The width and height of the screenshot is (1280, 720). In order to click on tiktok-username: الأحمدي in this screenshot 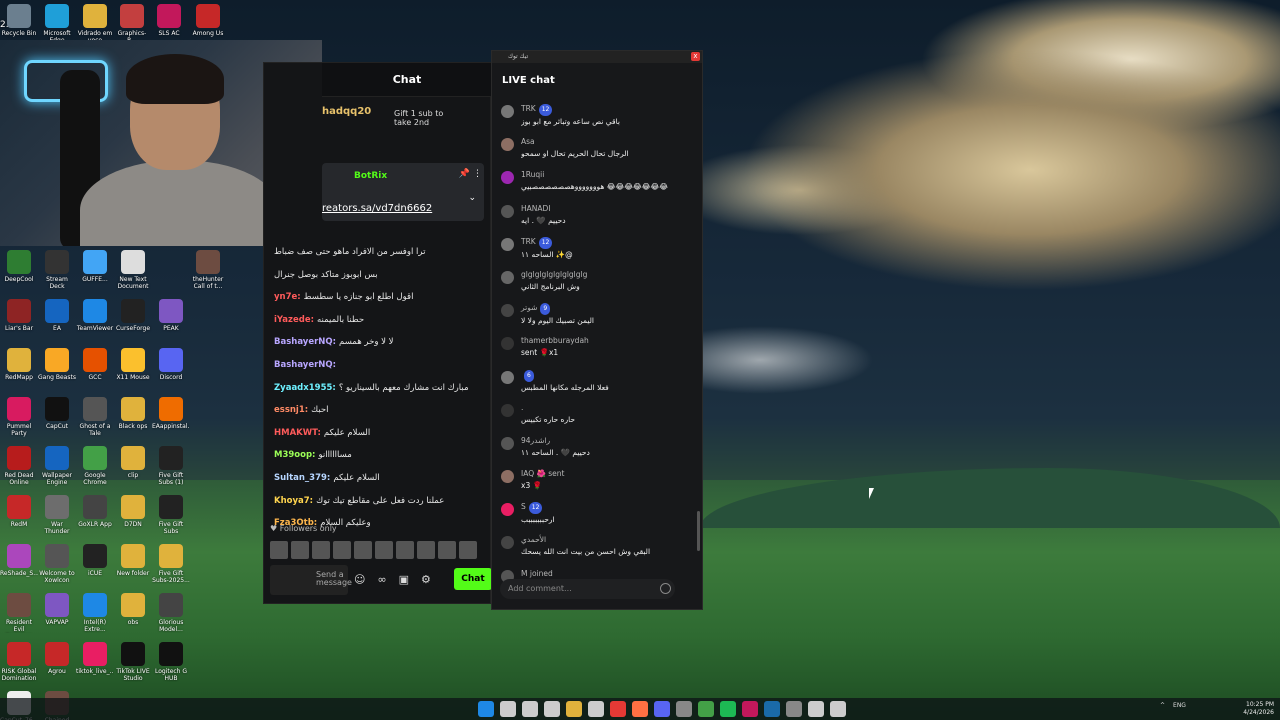, I will do `click(609, 540)`.